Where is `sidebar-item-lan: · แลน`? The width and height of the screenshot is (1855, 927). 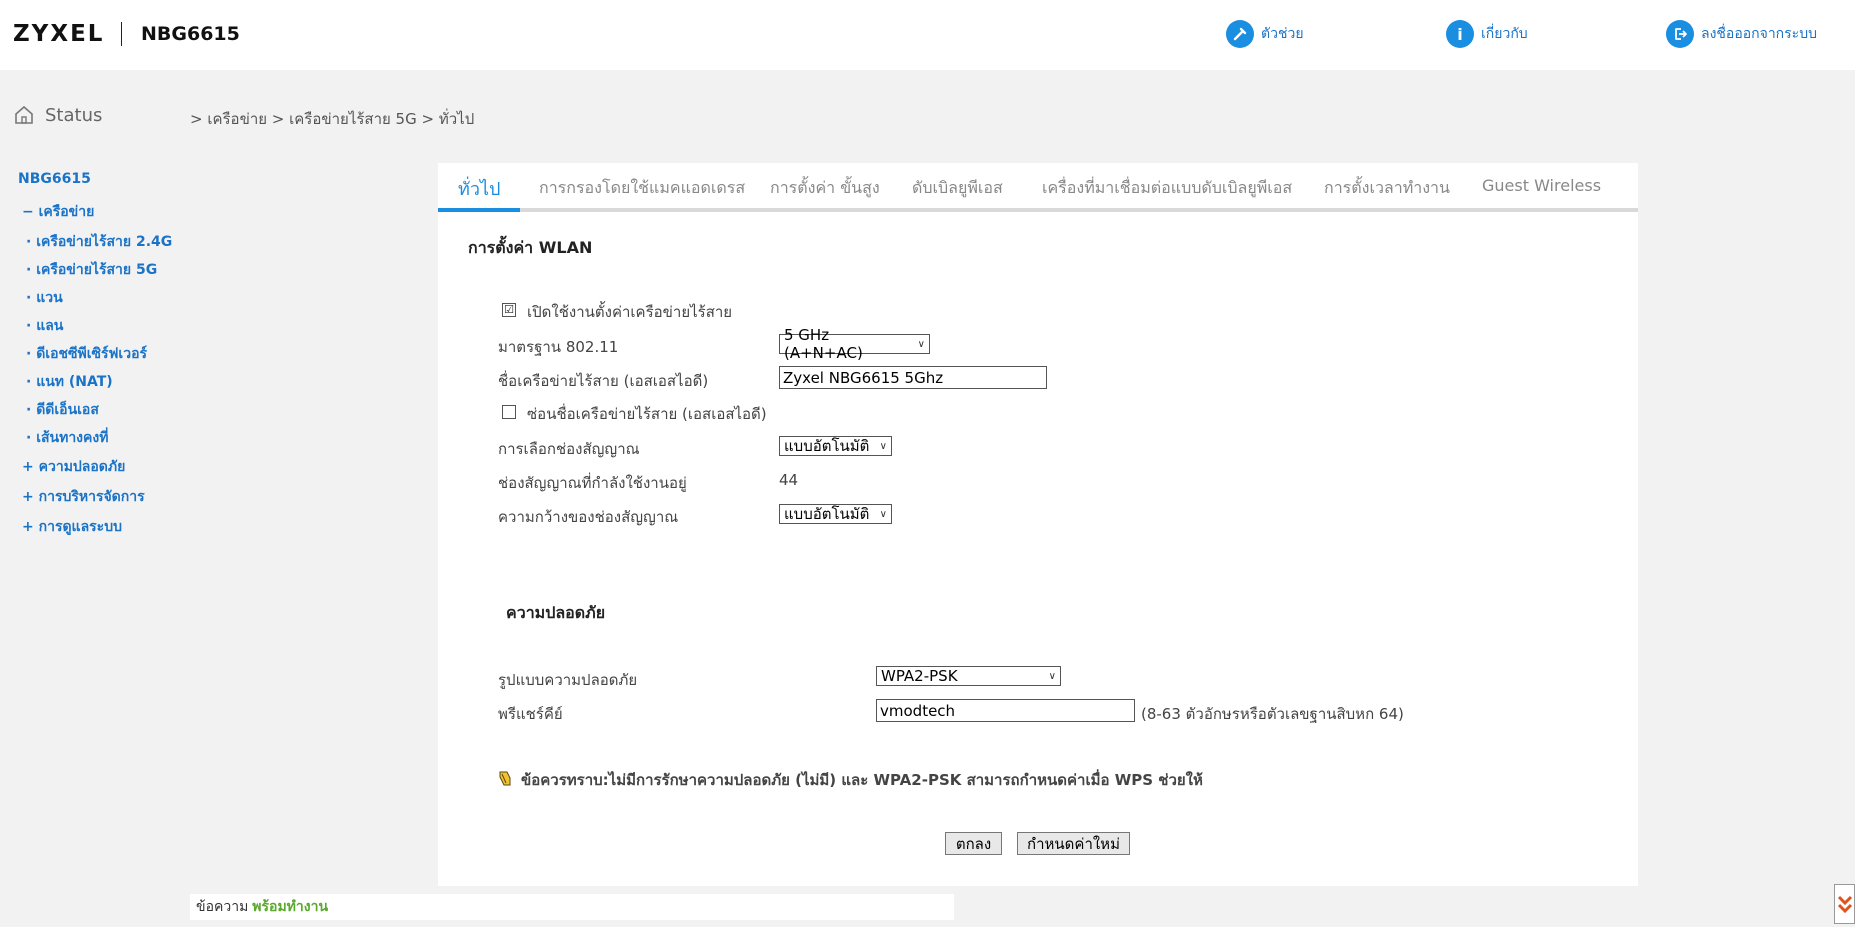
sidebar-item-lan: · แลน is located at coordinates (44, 326).